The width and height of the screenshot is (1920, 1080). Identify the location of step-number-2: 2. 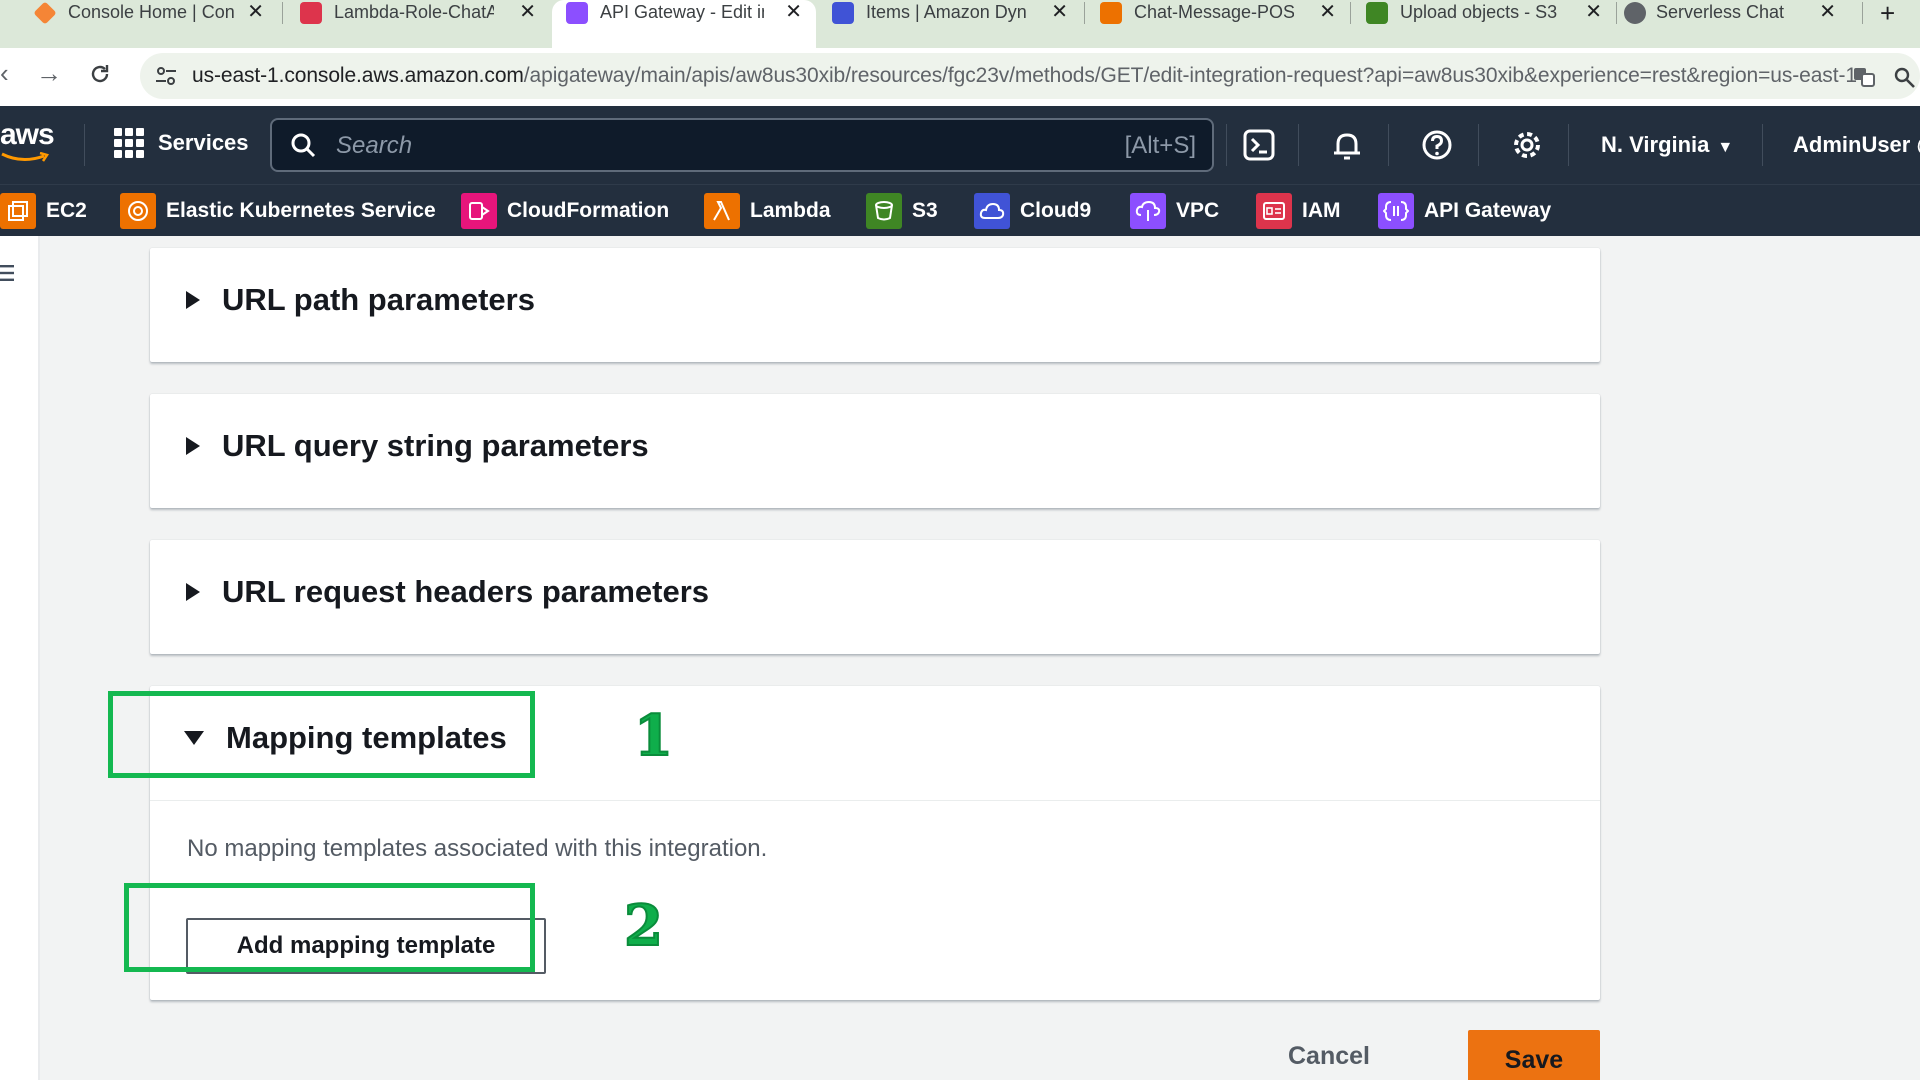
(643, 926).